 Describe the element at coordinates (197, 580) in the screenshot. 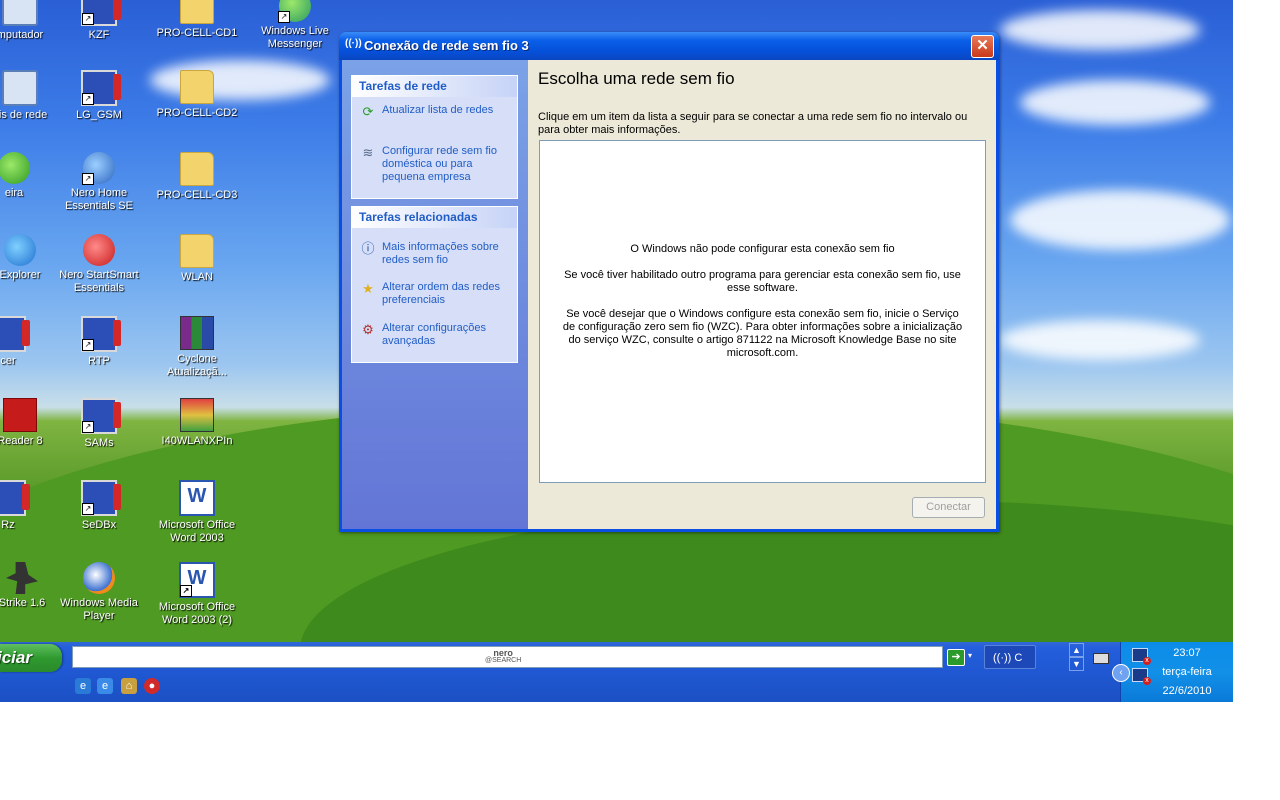

I see `word-icon: W ↗` at that location.